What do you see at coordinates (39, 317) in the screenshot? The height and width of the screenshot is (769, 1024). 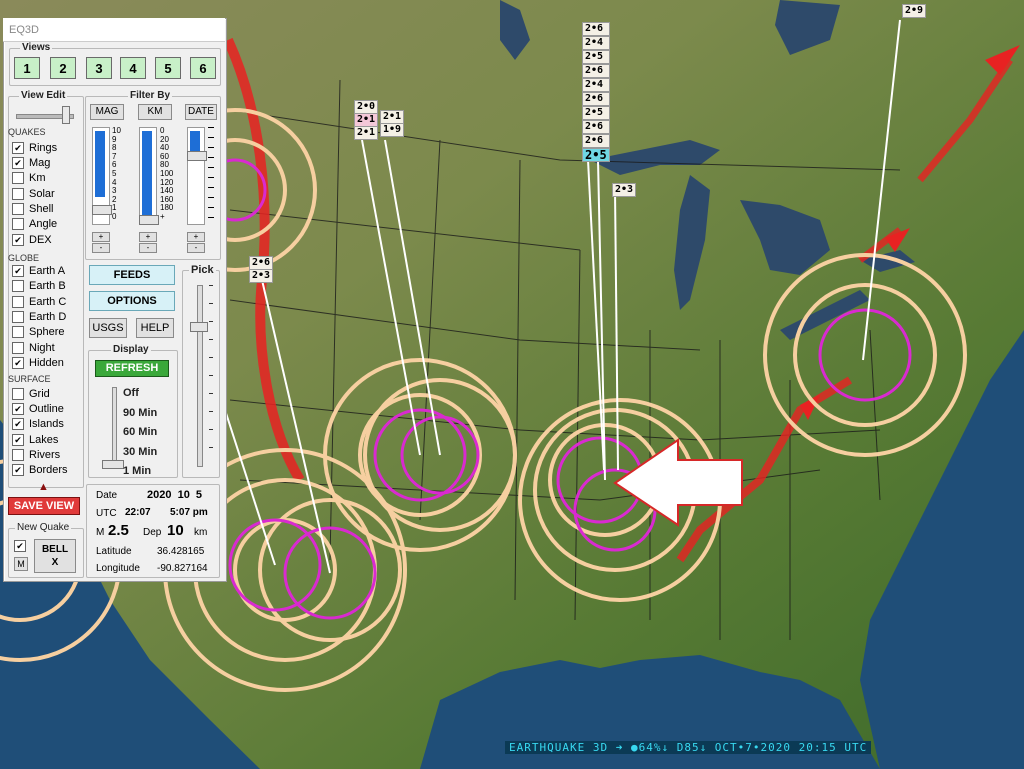 I see `checkbox-earth-d: Earth D` at bounding box center [39, 317].